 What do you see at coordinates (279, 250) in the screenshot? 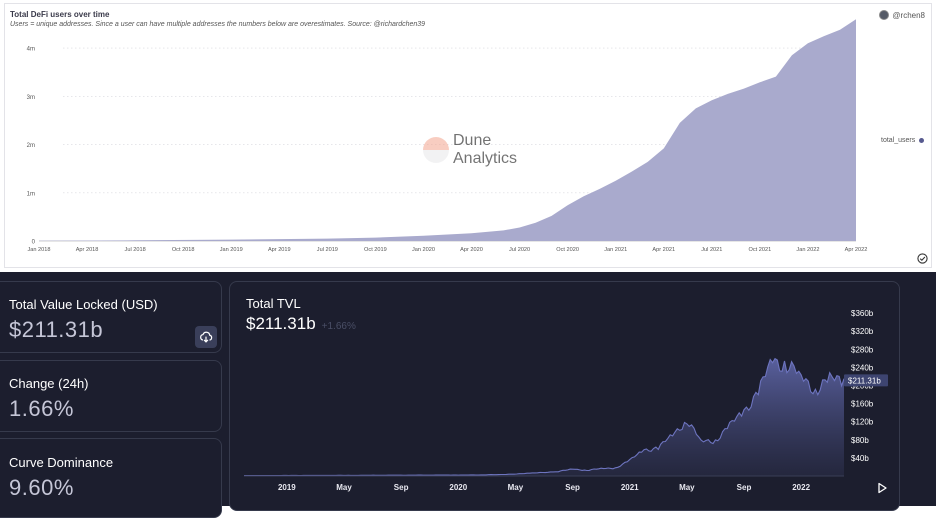
I see `x-tick-label: Apr 2019` at bounding box center [279, 250].